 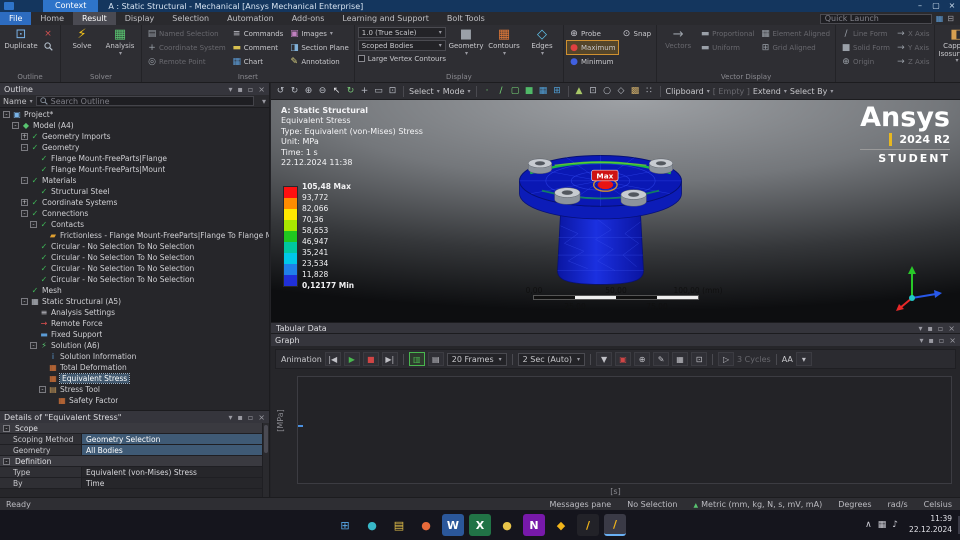 What do you see at coordinates (457, 91) in the screenshot?
I see `mode-menu: Mode ▾` at bounding box center [457, 91].